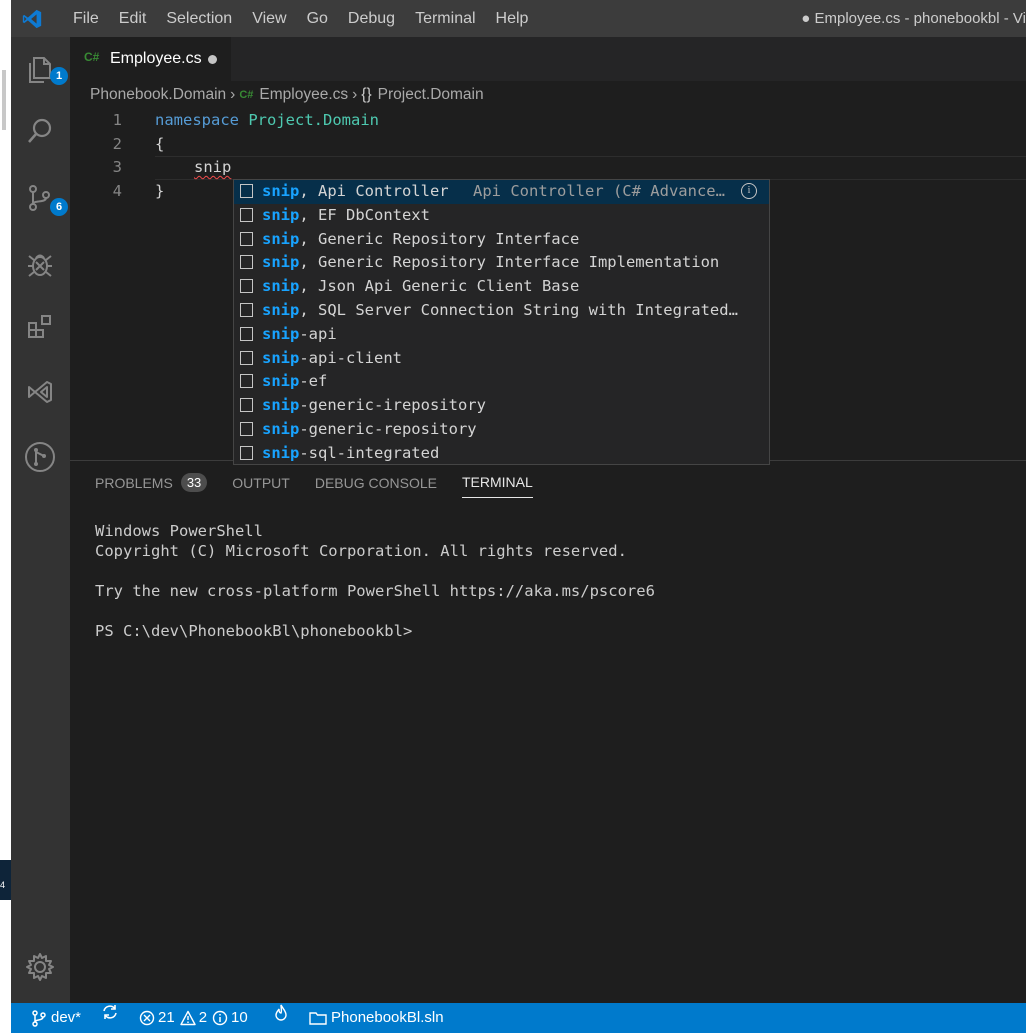 The width and height of the screenshot is (1026, 1033). What do you see at coordinates (317, 18) in the screenshot?
I see `menu-go: Go` at bounding box center [317, 18].